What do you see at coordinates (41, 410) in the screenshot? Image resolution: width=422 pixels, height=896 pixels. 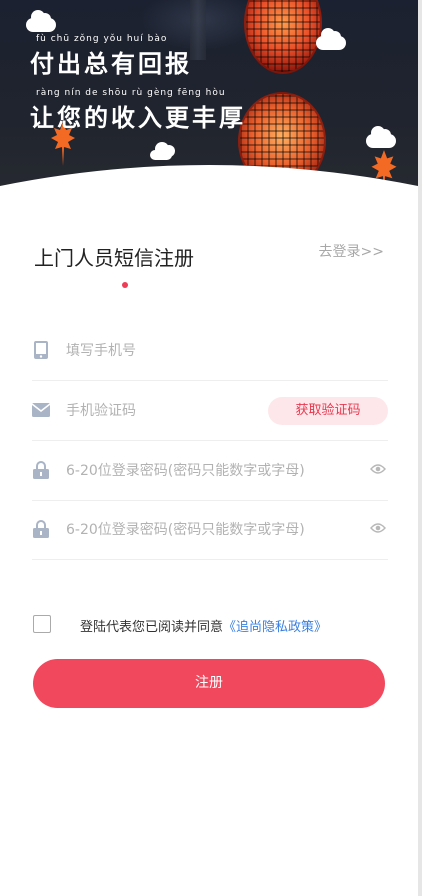 I see `envelope-icon` at bounding box center [41, 410].